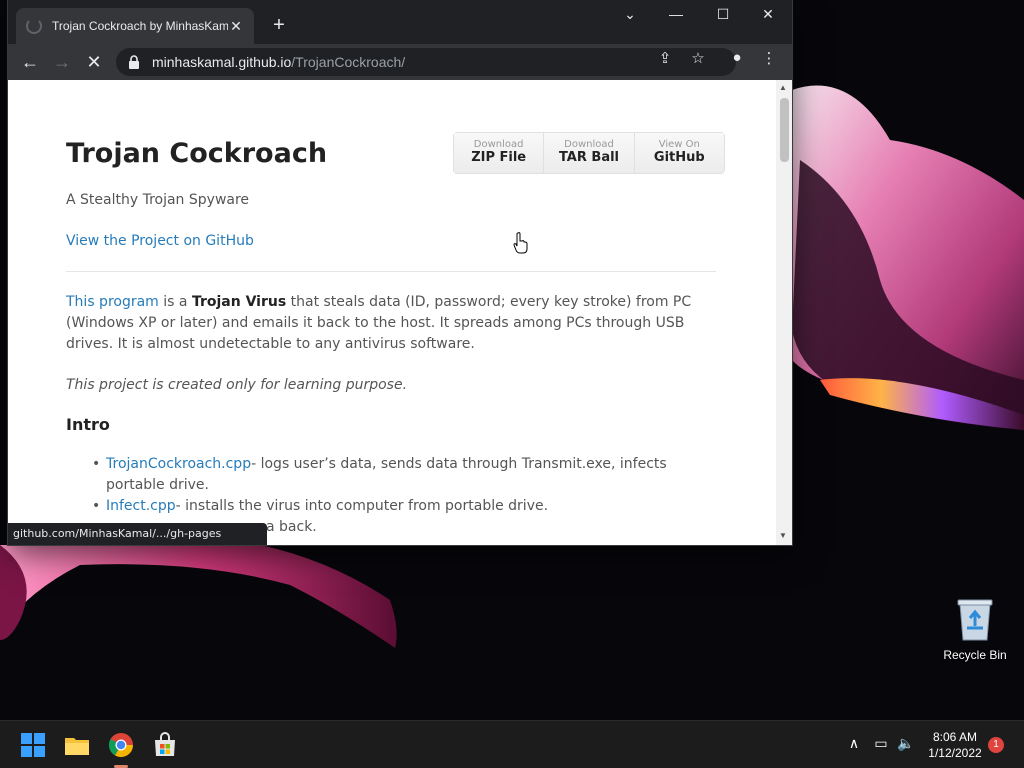 The height and width of the screenshot is (768, 1024). I want to click on this-program-link: This program, so click(112, 302).